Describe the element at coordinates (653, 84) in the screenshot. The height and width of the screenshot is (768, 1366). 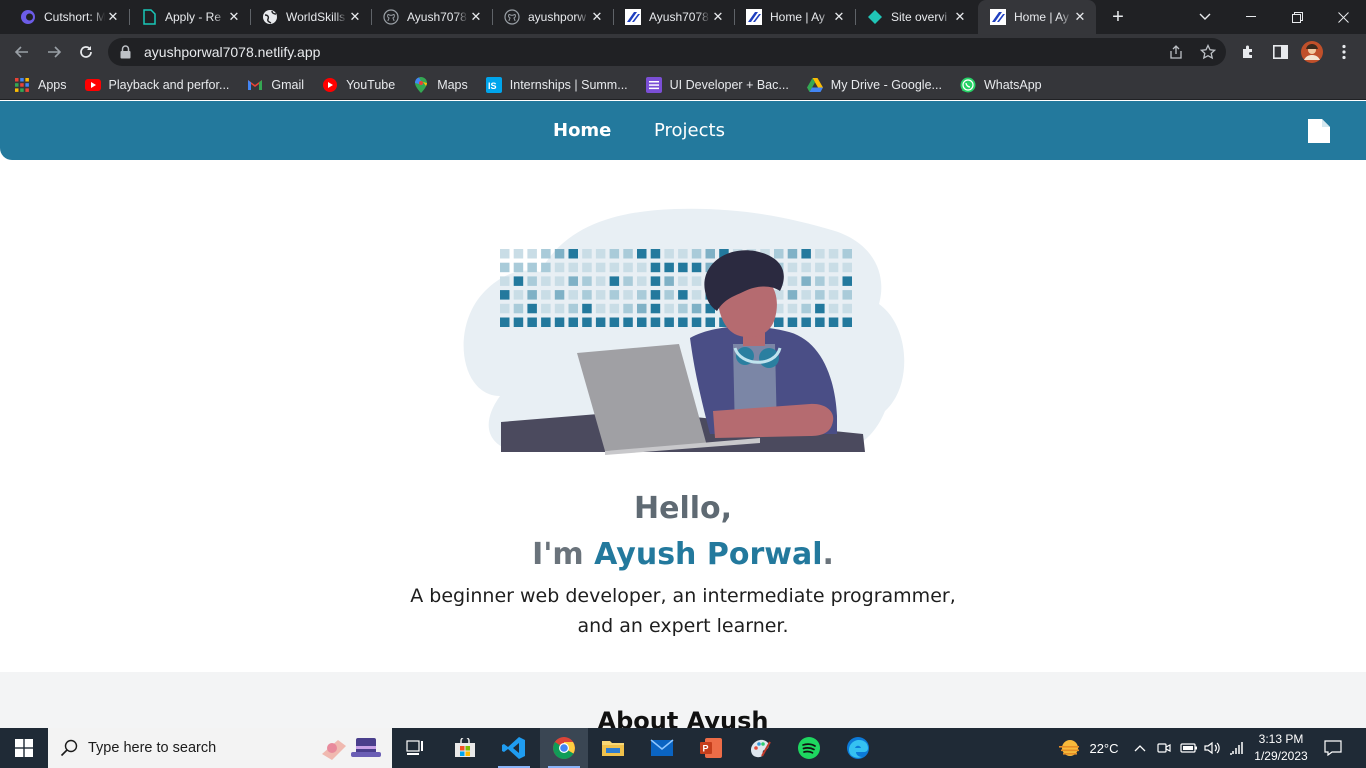
I see `list-icon` at that location.